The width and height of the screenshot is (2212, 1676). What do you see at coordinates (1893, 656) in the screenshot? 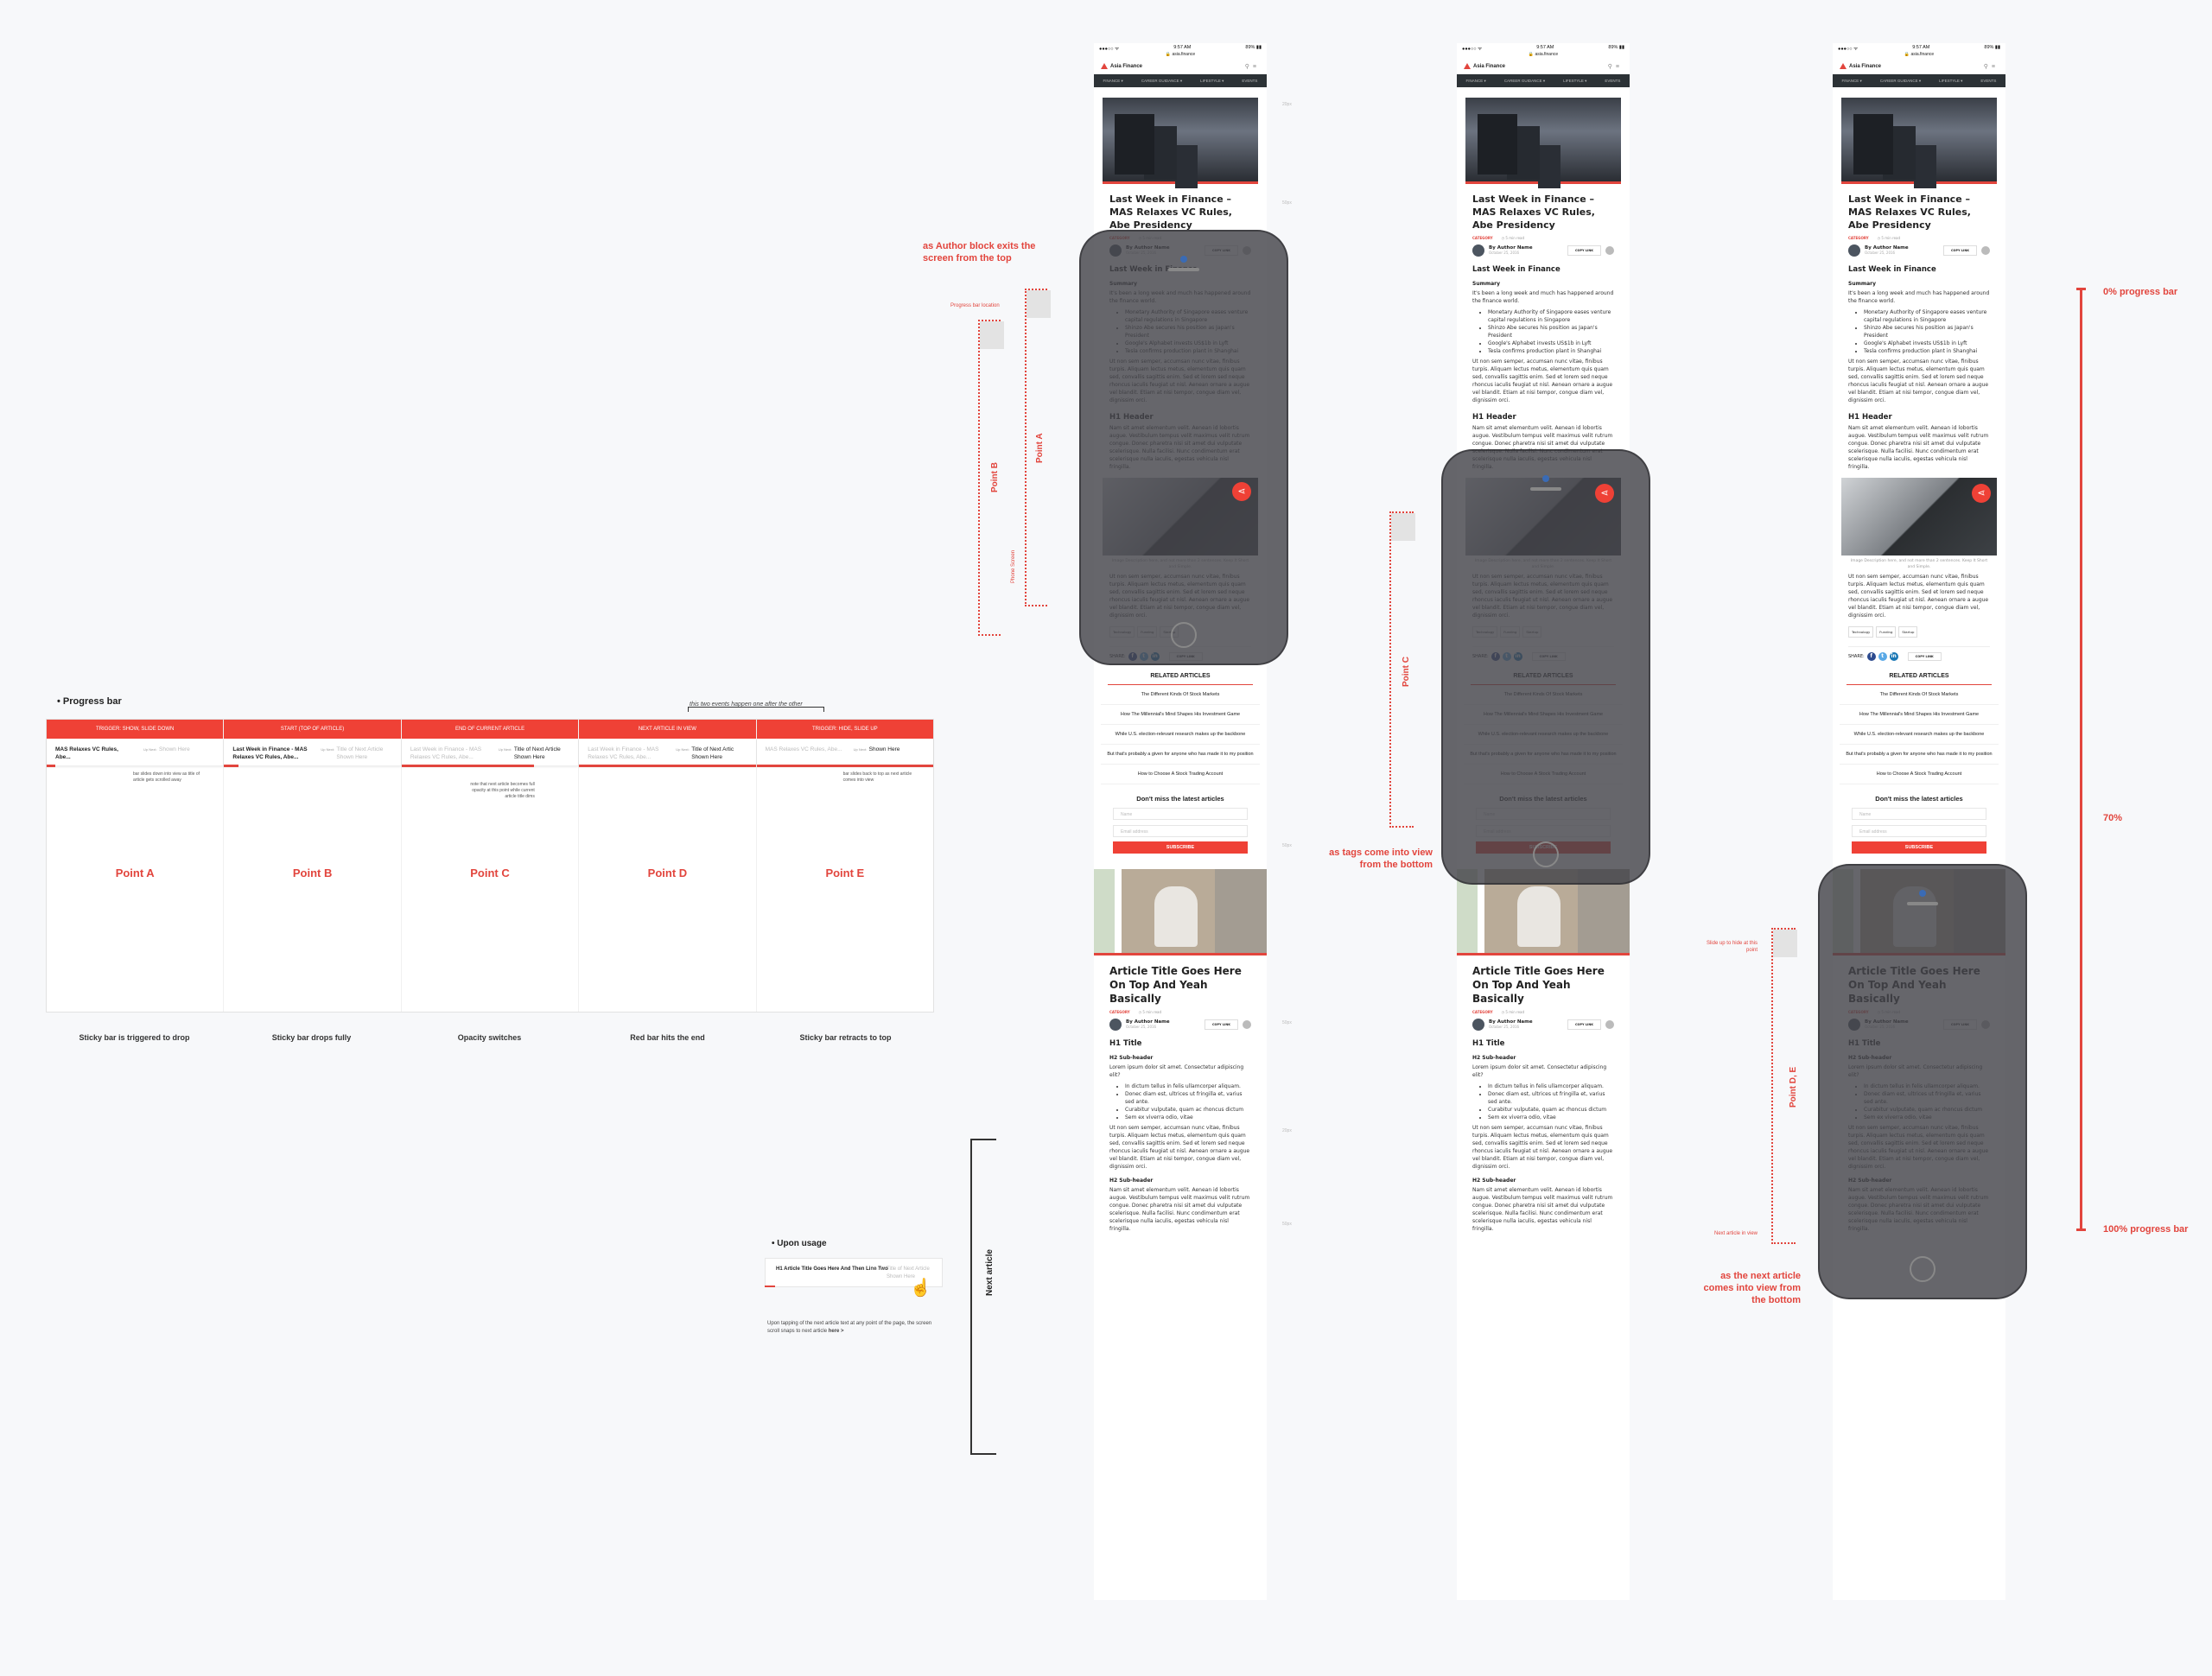
I see `linkedin-icon: in` at bounding box center [1893, 656].